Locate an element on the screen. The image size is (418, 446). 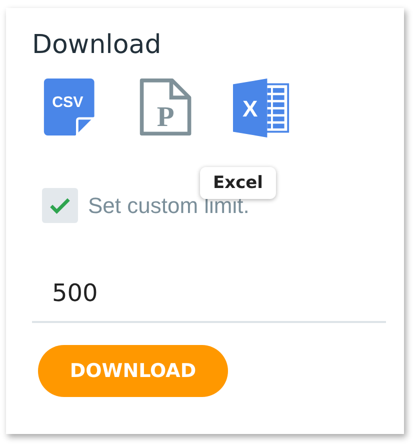
checkbox is located at coordinates (60, 205).